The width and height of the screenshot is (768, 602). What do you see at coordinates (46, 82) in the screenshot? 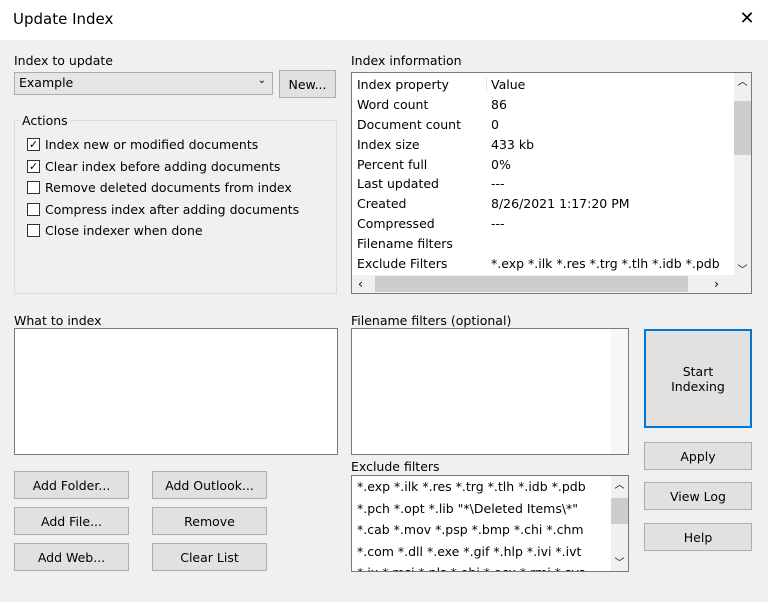
I see `index-select-value: Example` at bounding box center [46, 82].